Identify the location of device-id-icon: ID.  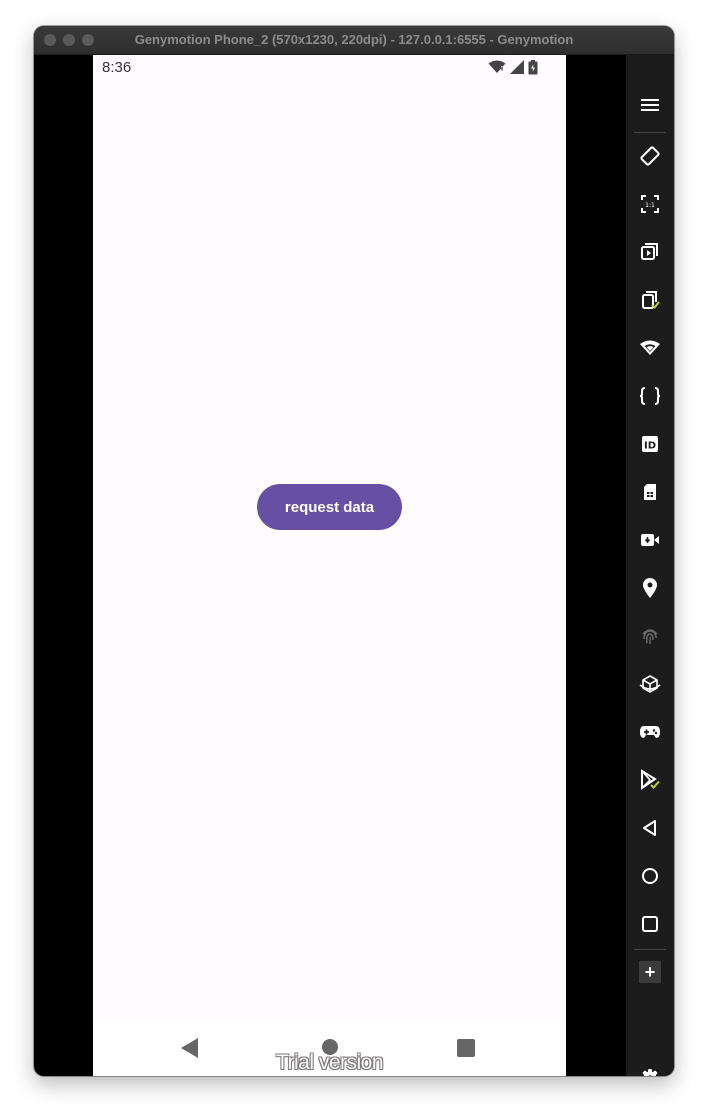
(650, 444).